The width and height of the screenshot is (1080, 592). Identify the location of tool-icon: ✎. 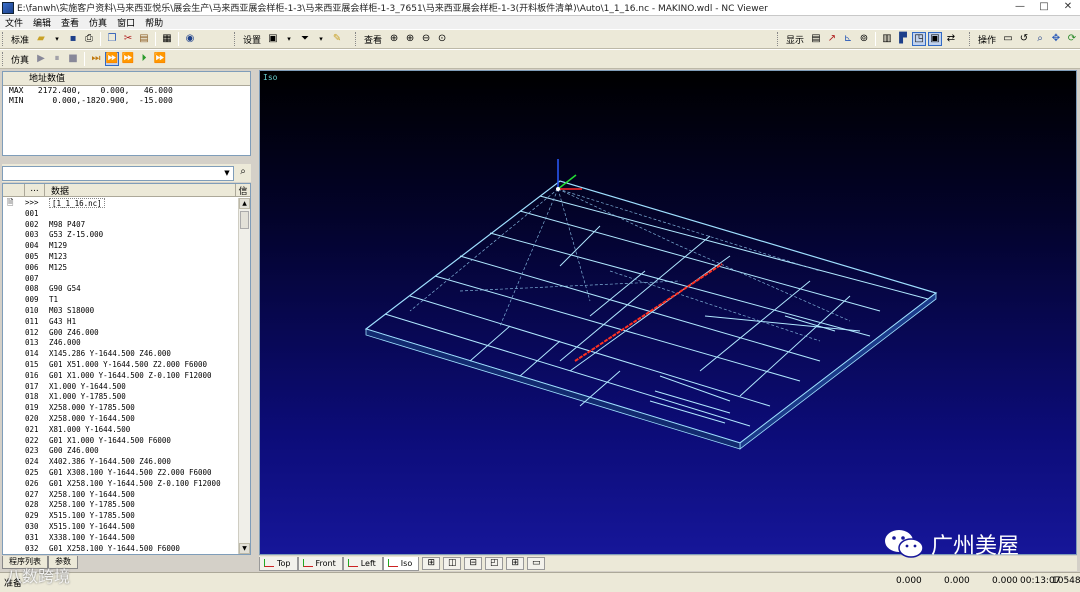
(337, 39).